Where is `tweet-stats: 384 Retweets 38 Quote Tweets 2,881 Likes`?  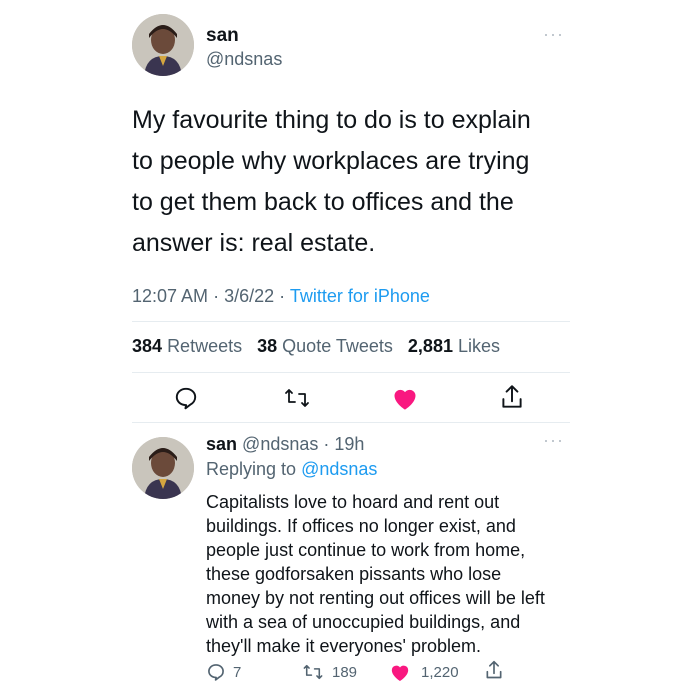 tweet-stats: 384 Retweets 38 Quote Tweets 2,881 Likes is located at coordinates (316, 346).